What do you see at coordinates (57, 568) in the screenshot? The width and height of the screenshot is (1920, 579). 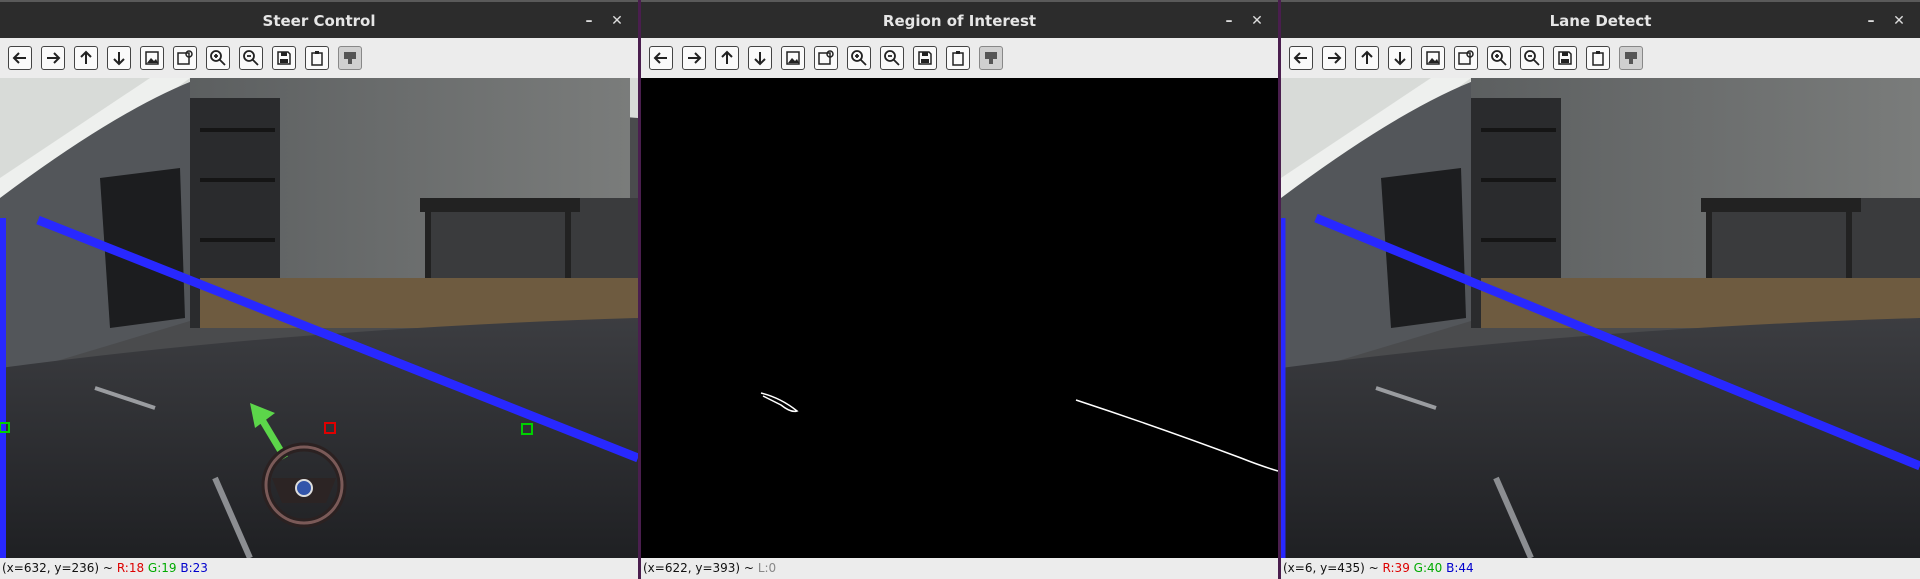 I see `status-coords: (x=632, y=236) ~` at bounding box center [57, 568].